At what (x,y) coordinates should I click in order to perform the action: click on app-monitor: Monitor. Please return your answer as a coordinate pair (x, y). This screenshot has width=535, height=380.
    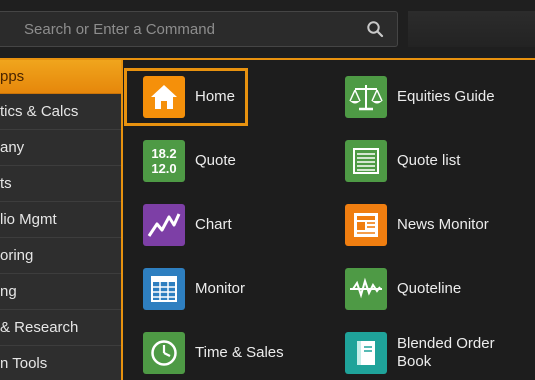
    Looking at the image, I should click on (194, 289).